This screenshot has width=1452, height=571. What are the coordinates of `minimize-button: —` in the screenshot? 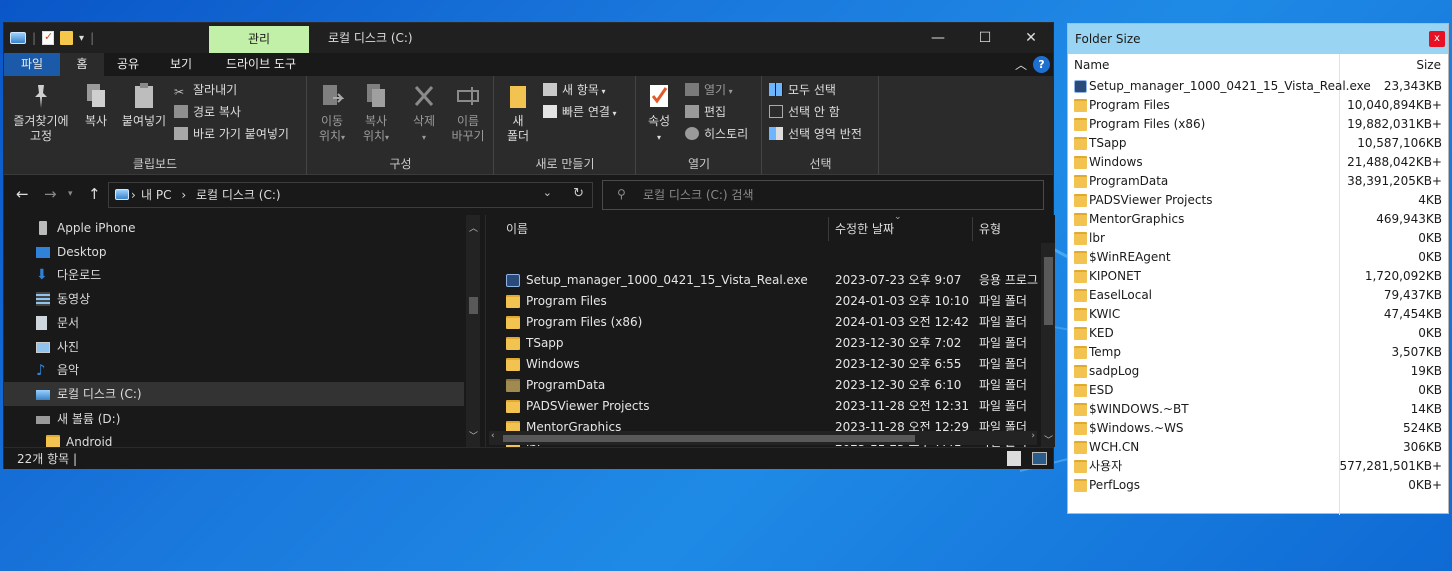 It's located at (938, 38).